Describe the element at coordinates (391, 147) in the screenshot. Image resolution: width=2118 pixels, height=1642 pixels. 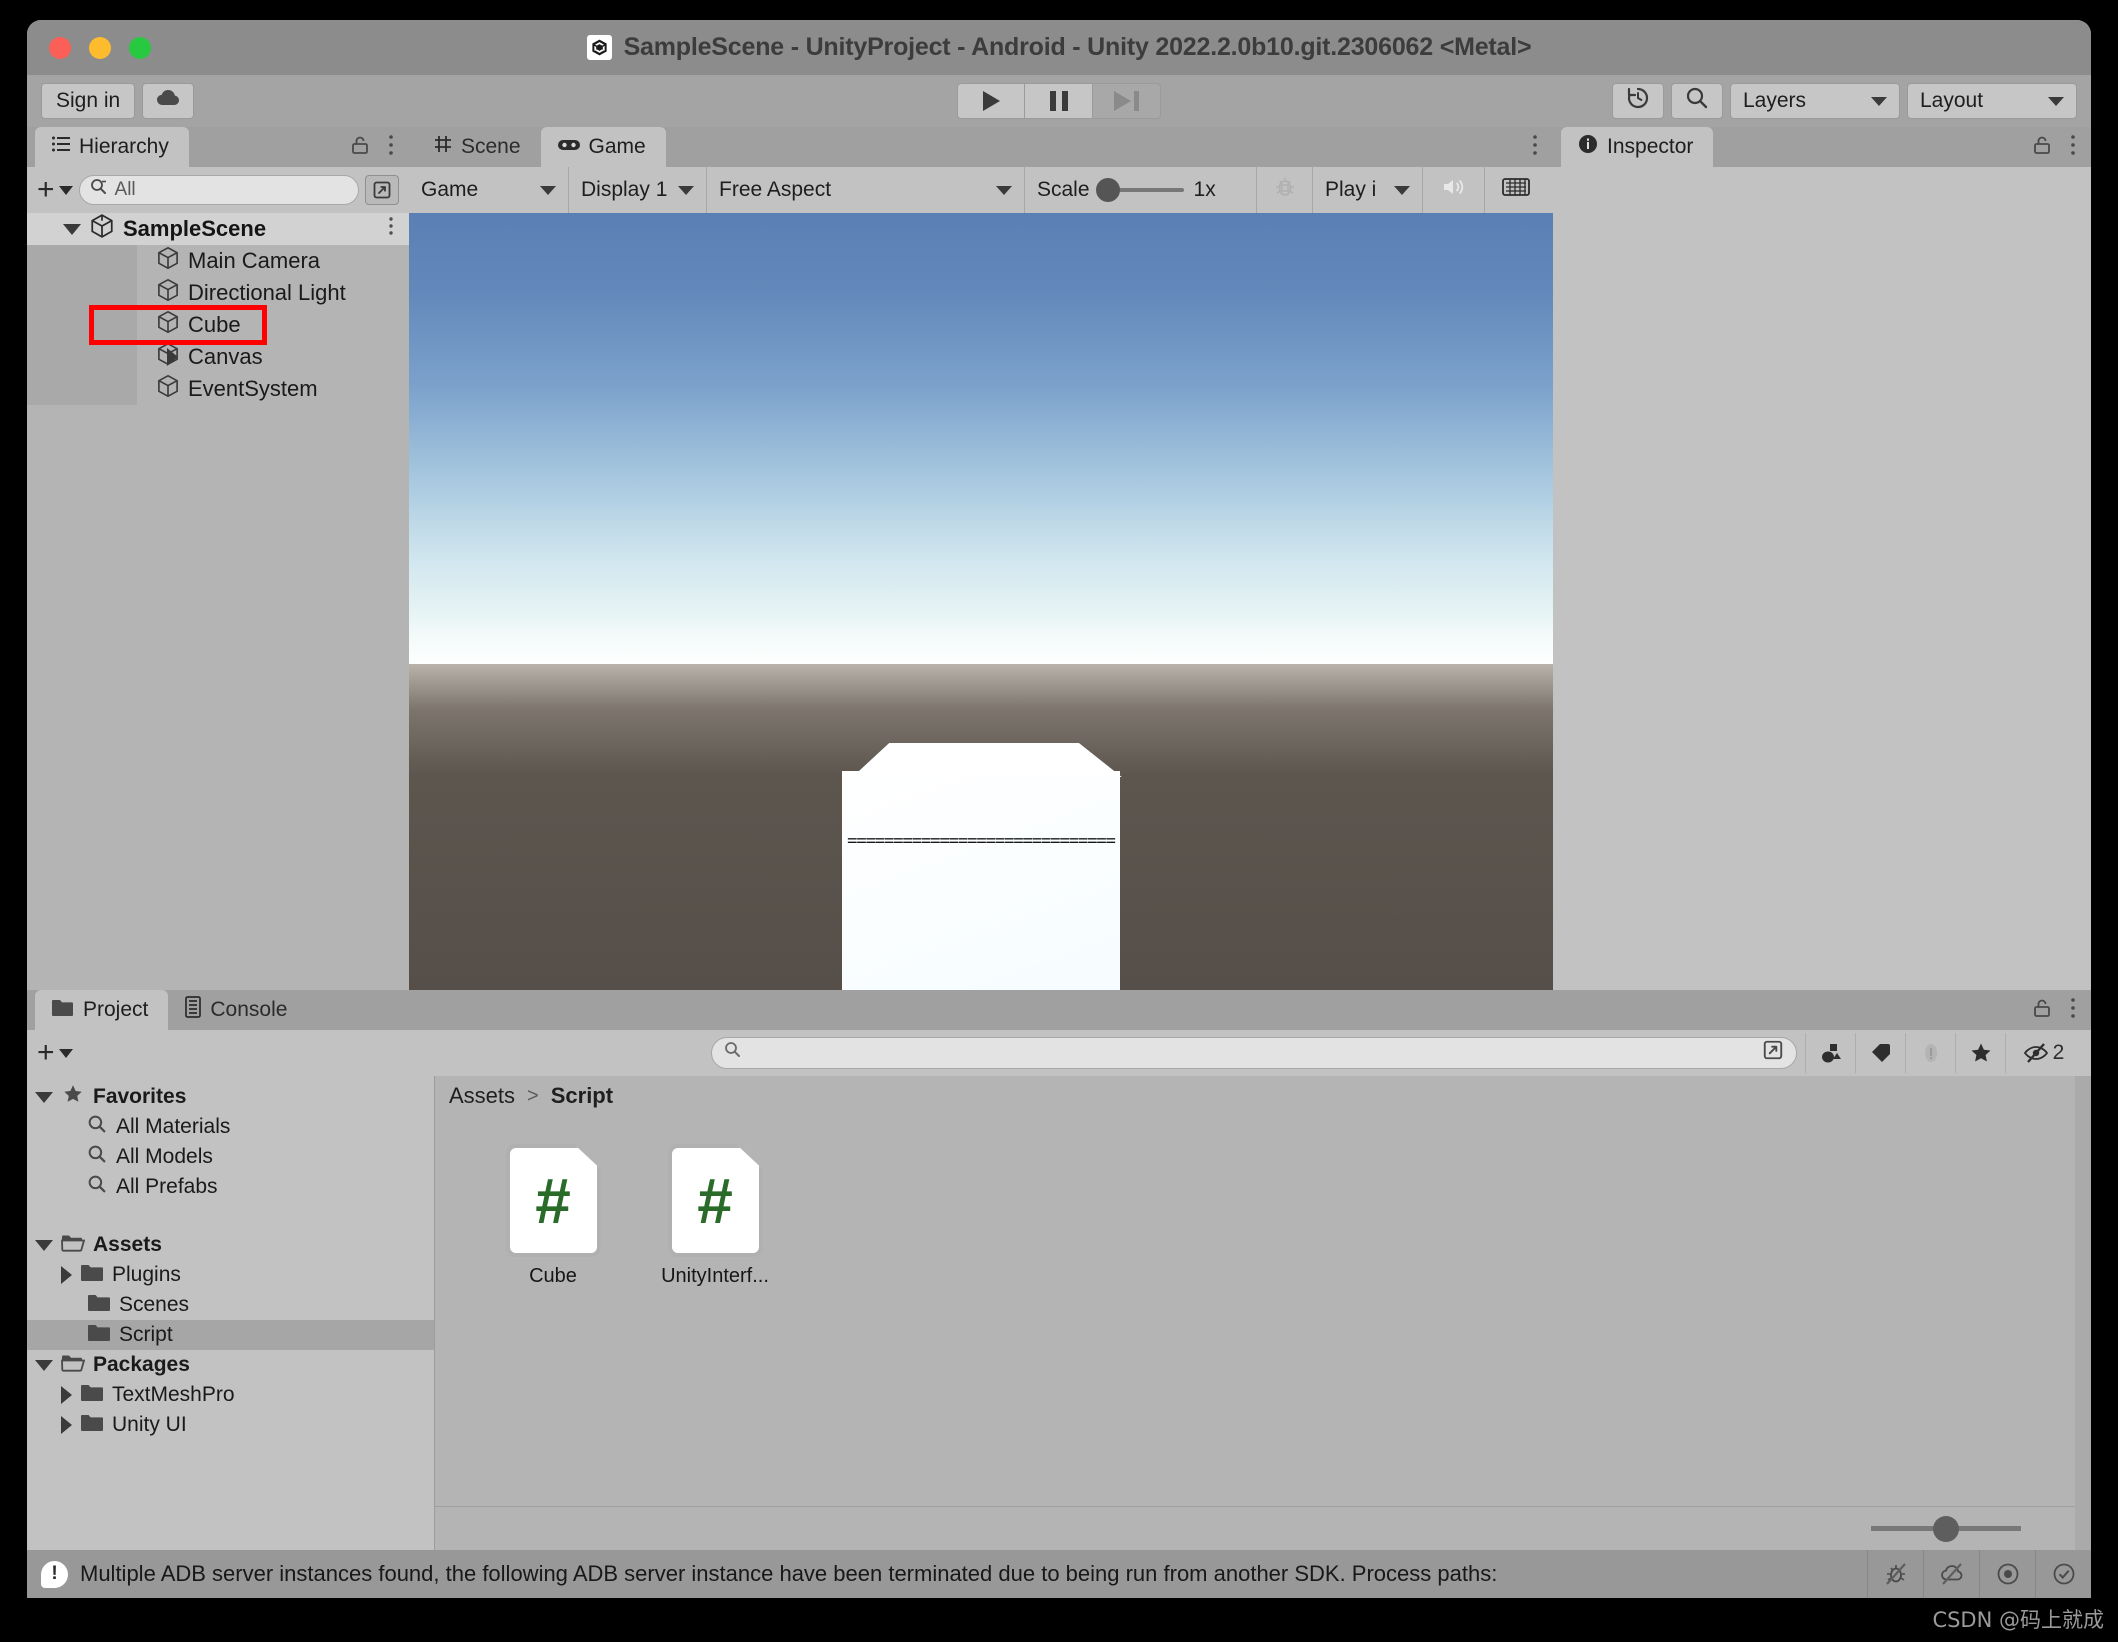
I see `hierarchy-menu-icon` at that location.